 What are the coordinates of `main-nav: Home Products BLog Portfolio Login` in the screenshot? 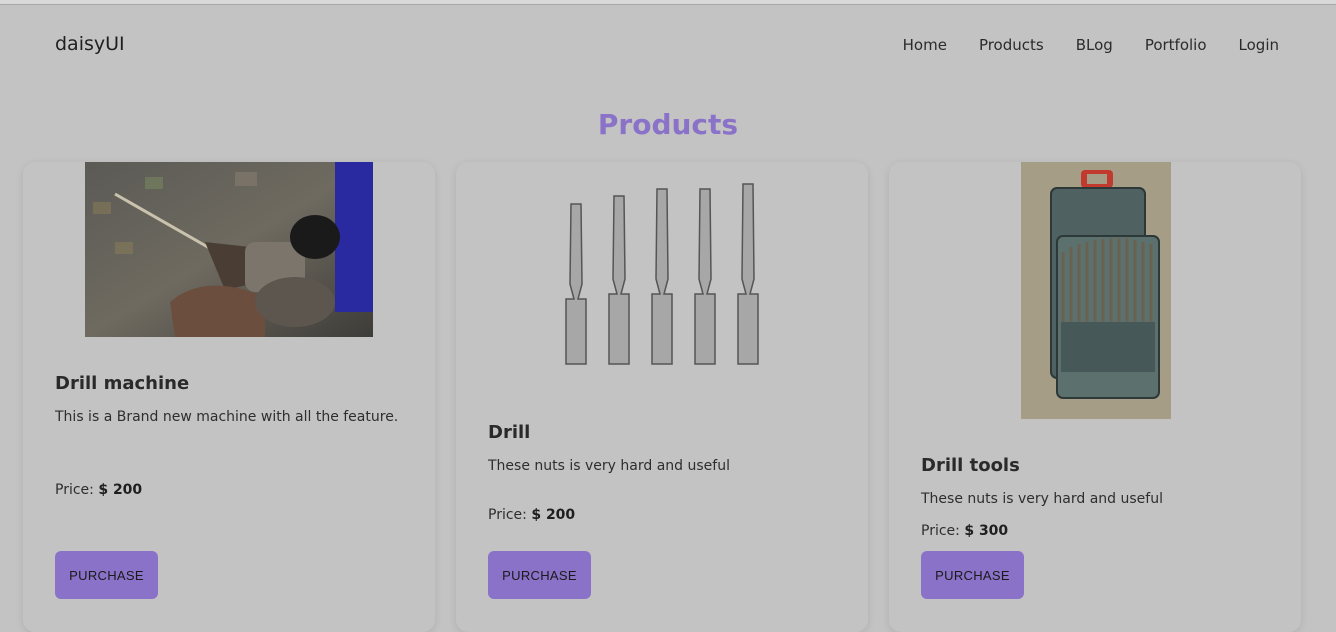 It's located at (1091, 45).